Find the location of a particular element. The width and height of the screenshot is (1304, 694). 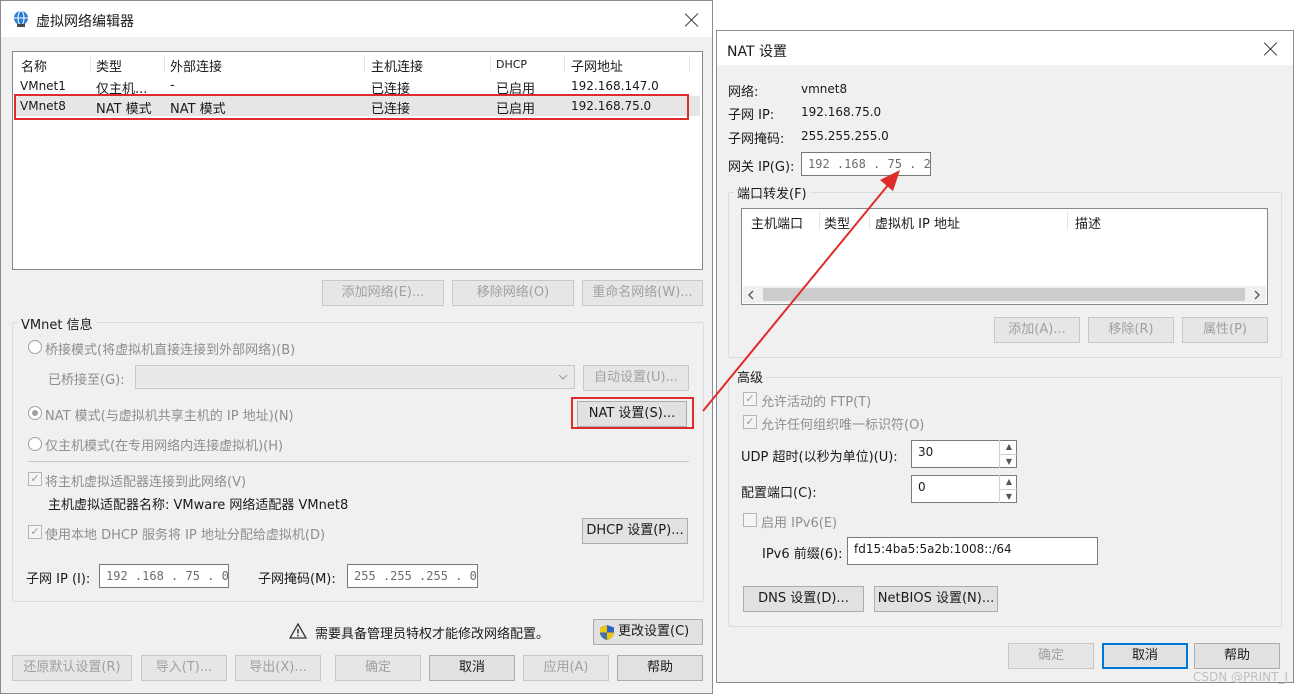

watermark-text: CSDN @PRINT_I is located at coordinates (1240, 677).